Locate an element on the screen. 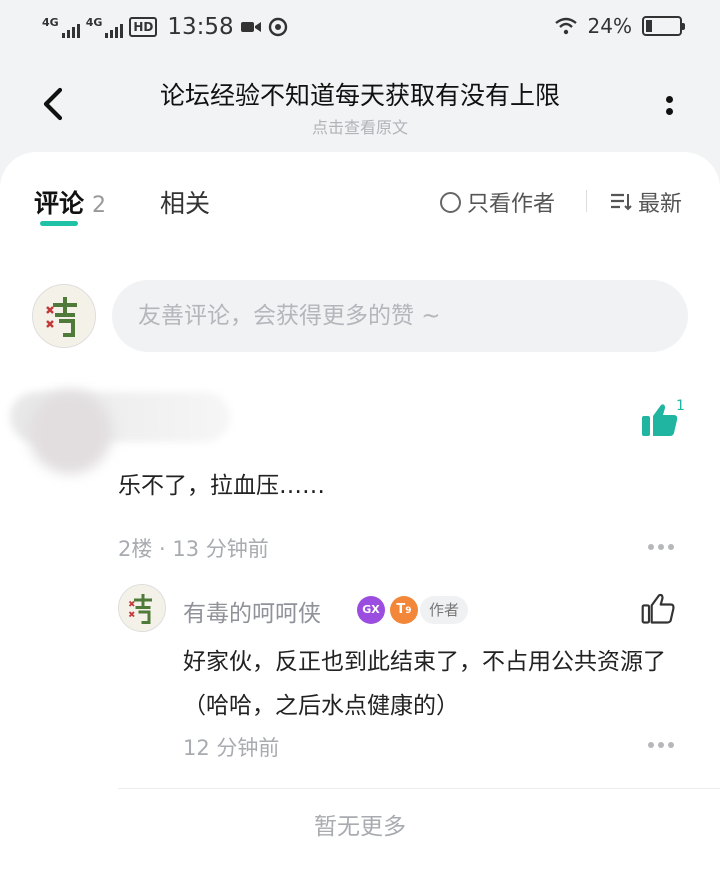  reply-username: 有毒的呵呵侠 is located at coordinates (252, 611).